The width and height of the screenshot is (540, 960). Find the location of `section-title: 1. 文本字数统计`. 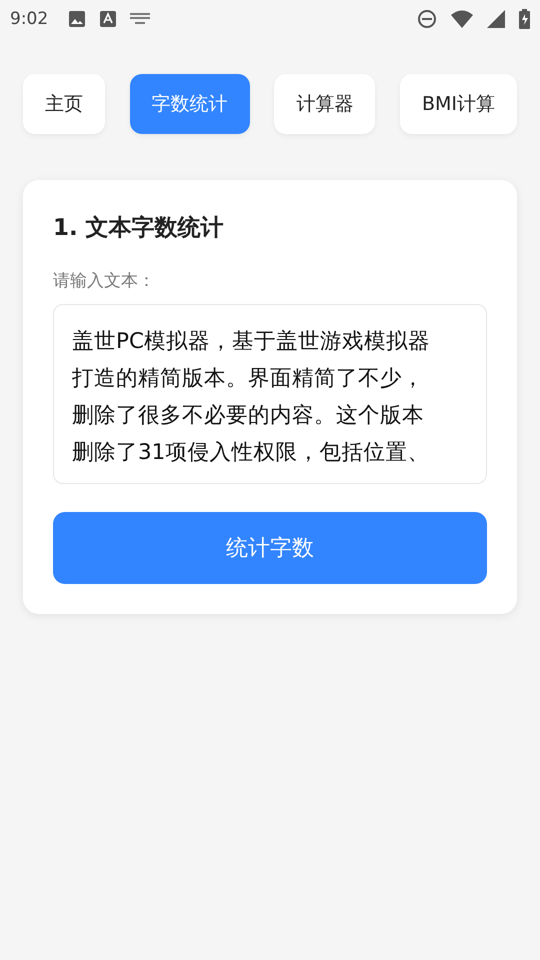

section-title: 1. 文本字数统计 is located at coordinates (139, 228).